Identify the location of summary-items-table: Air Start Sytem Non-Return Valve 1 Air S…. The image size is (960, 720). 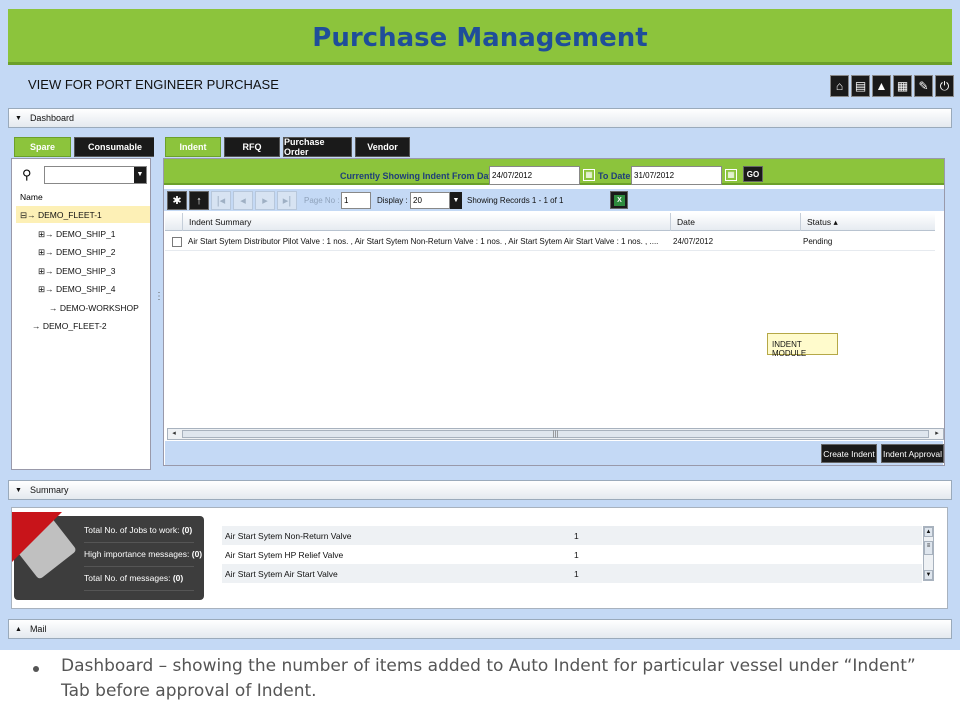
(579, 554).